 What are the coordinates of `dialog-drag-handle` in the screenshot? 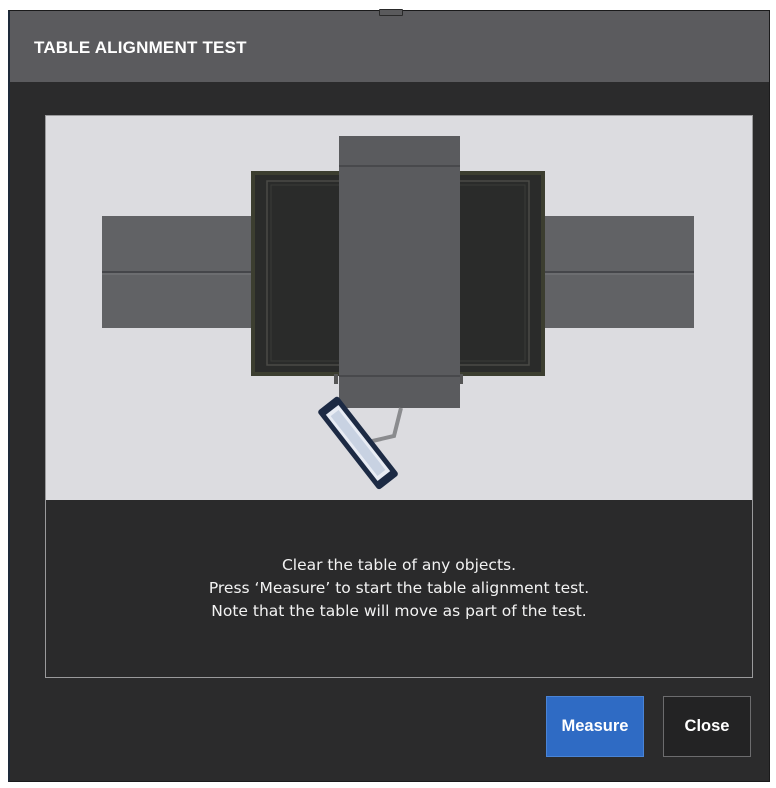 It's located at (391, 12).